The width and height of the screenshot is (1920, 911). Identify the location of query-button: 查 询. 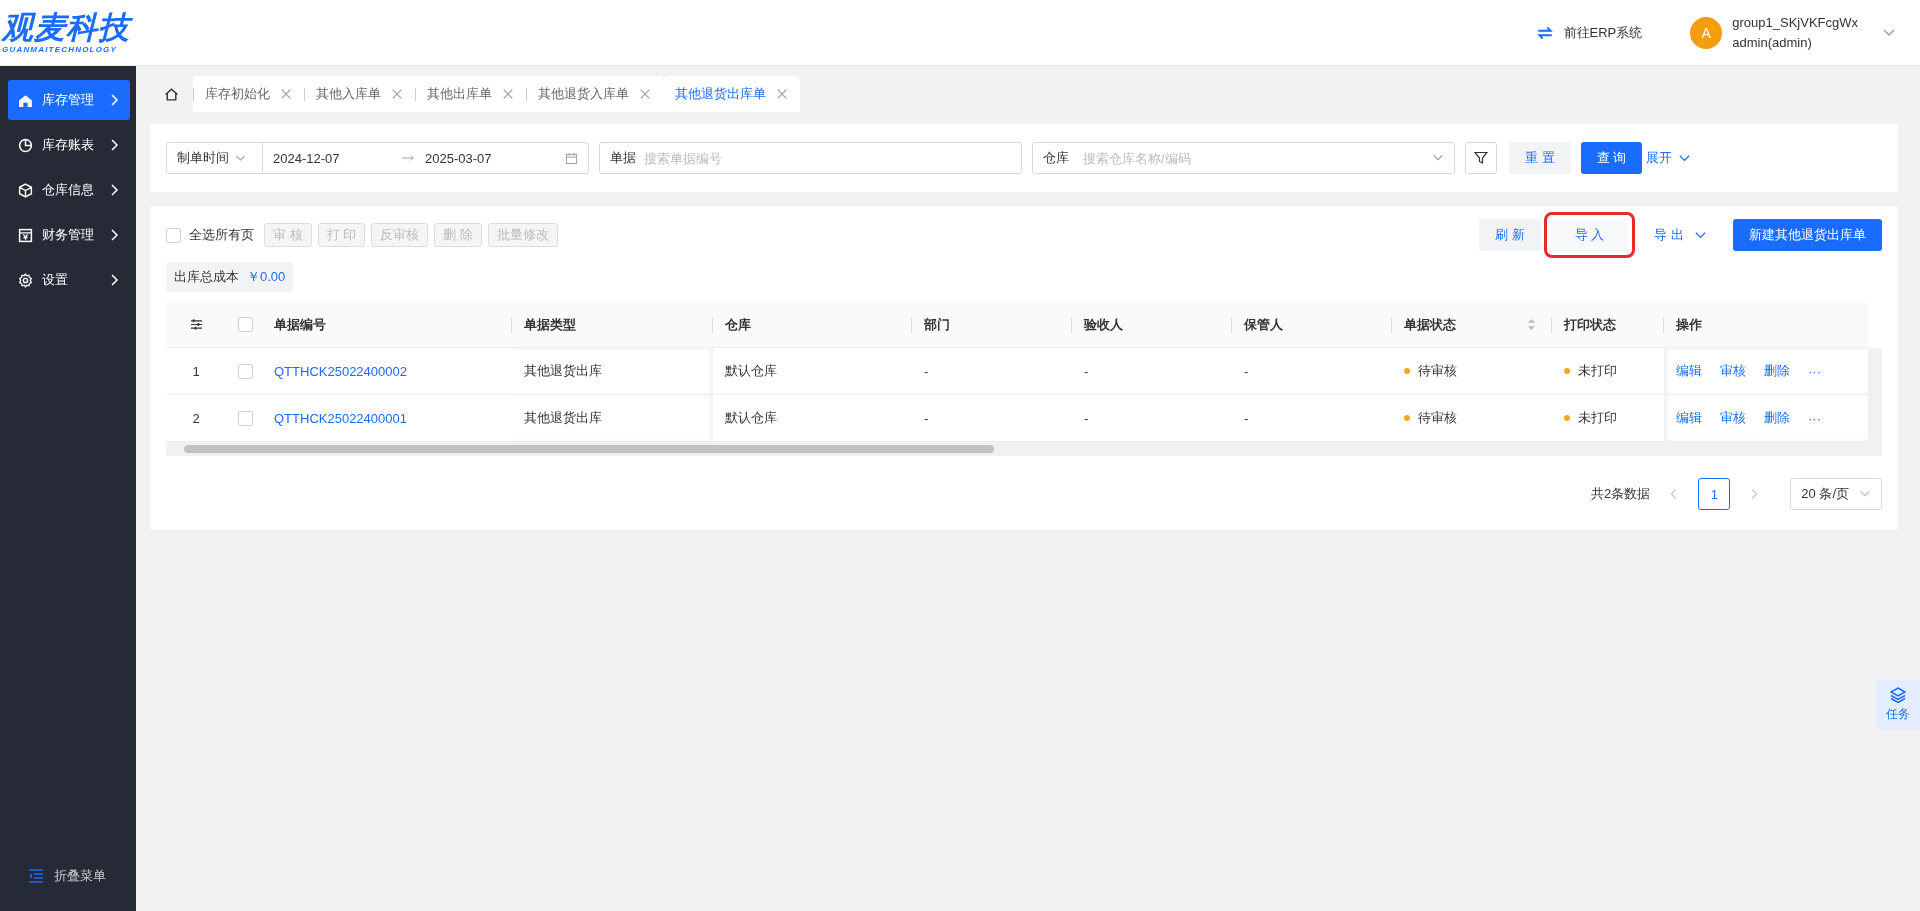
(1611, 158).